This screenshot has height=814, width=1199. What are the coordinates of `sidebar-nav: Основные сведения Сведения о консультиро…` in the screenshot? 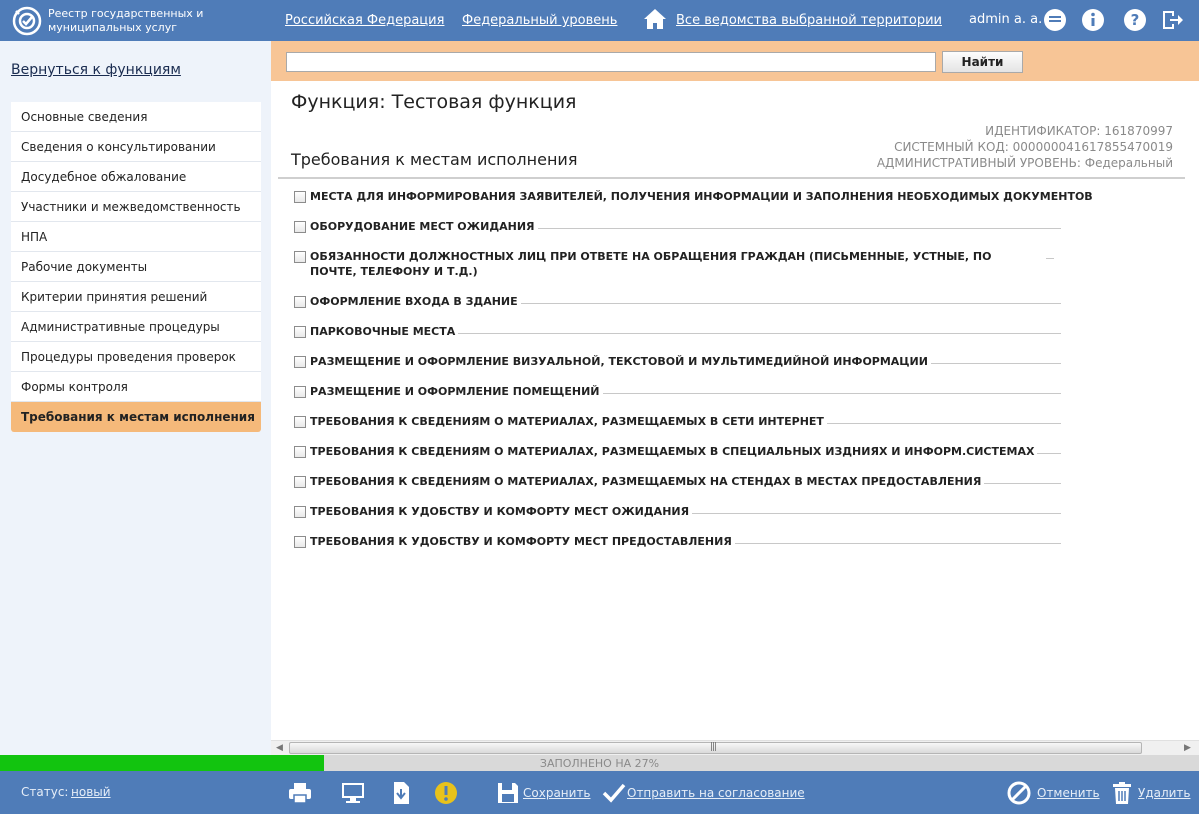 It's located at (136, 267).